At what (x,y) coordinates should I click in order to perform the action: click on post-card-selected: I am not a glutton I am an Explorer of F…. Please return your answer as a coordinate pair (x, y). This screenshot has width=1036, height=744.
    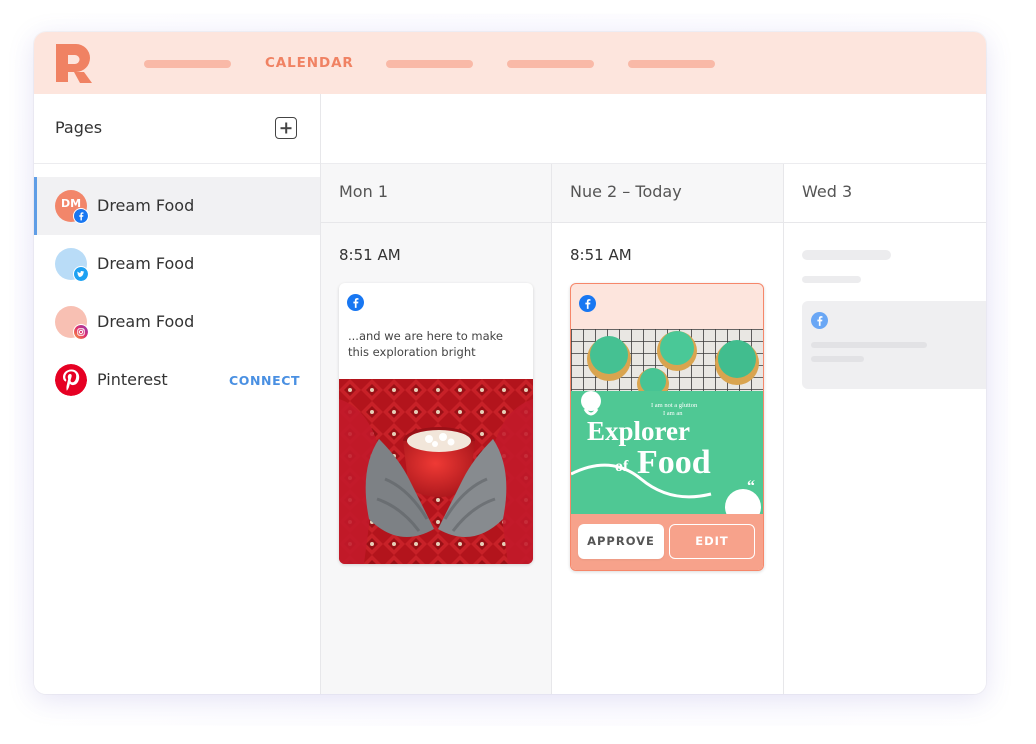
    Looking at the image, I should click on (667, 427).